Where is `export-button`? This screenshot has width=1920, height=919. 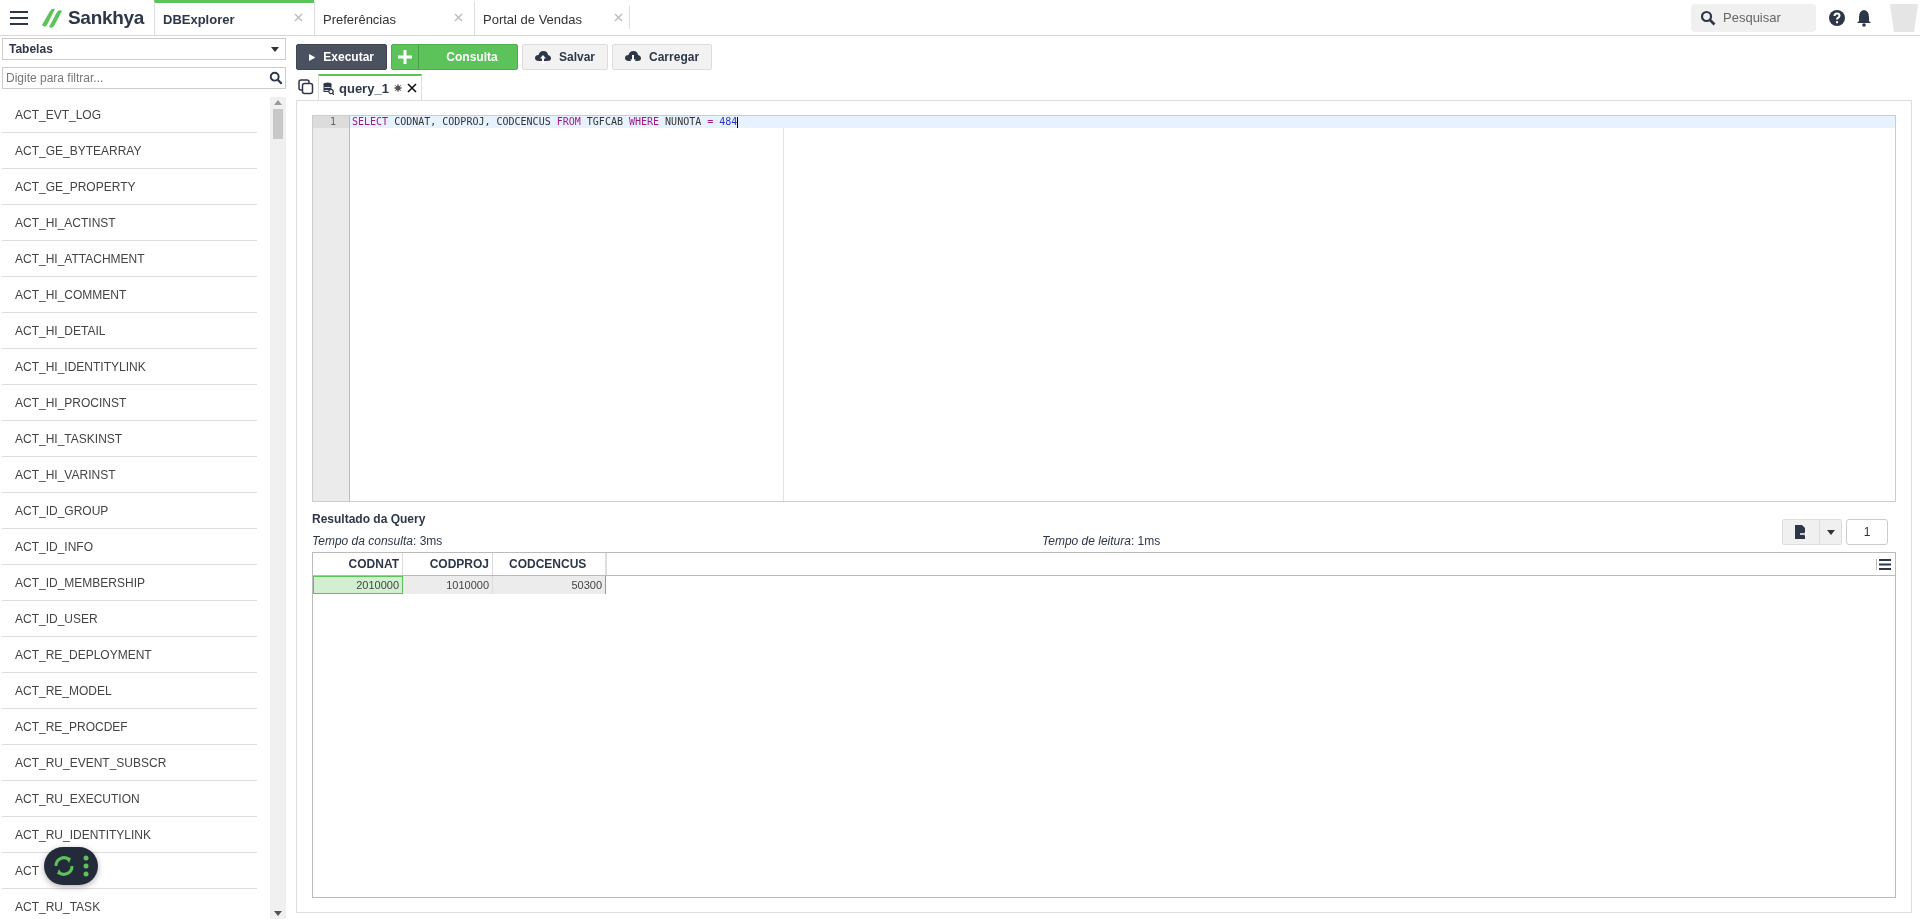
export-button is located at coordinates (1801, 532).